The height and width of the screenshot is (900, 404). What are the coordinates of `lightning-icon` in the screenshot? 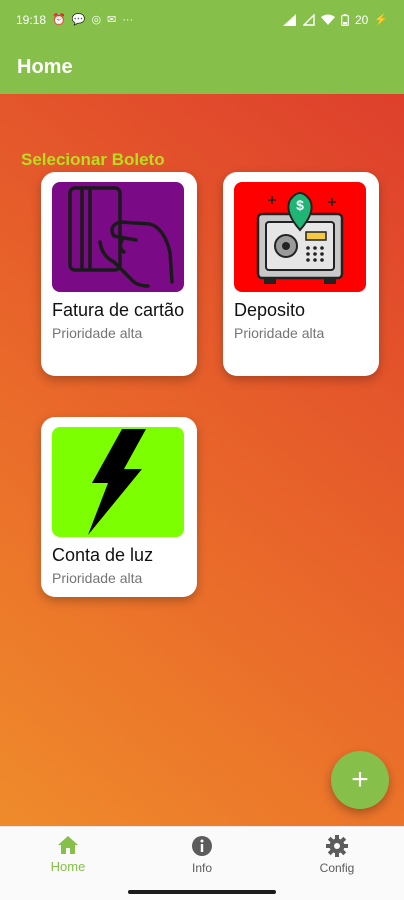 It's located at (117, 482).